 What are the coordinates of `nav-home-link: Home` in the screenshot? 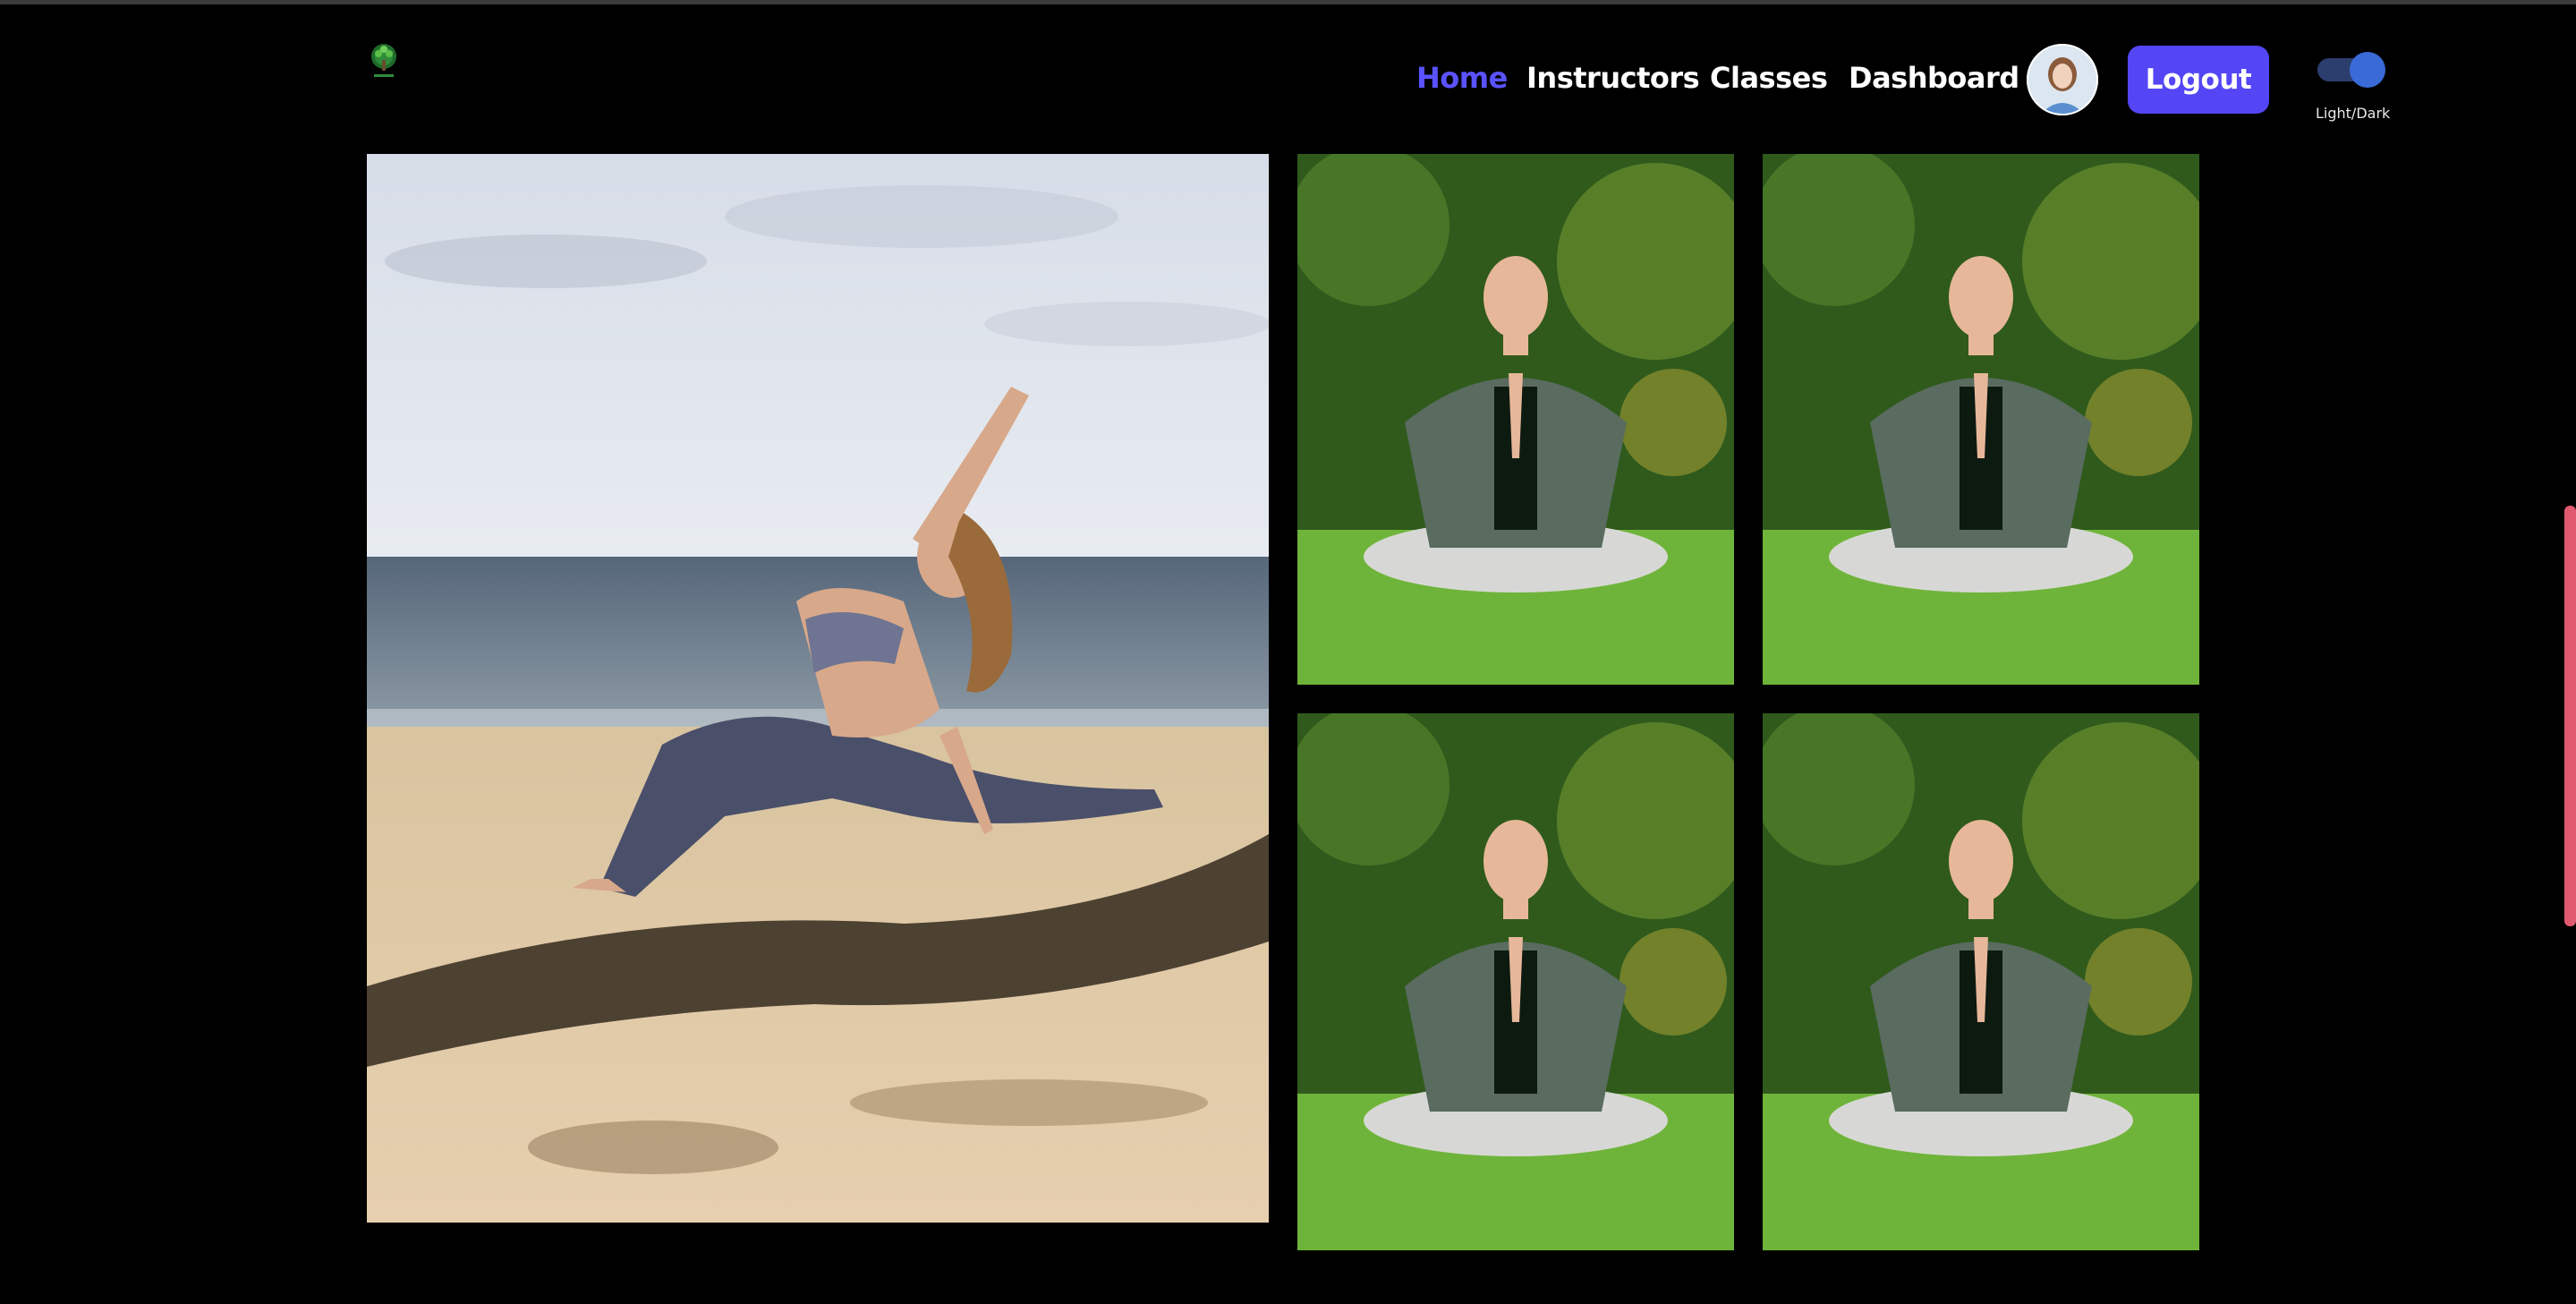 It's located at (1462, 78).